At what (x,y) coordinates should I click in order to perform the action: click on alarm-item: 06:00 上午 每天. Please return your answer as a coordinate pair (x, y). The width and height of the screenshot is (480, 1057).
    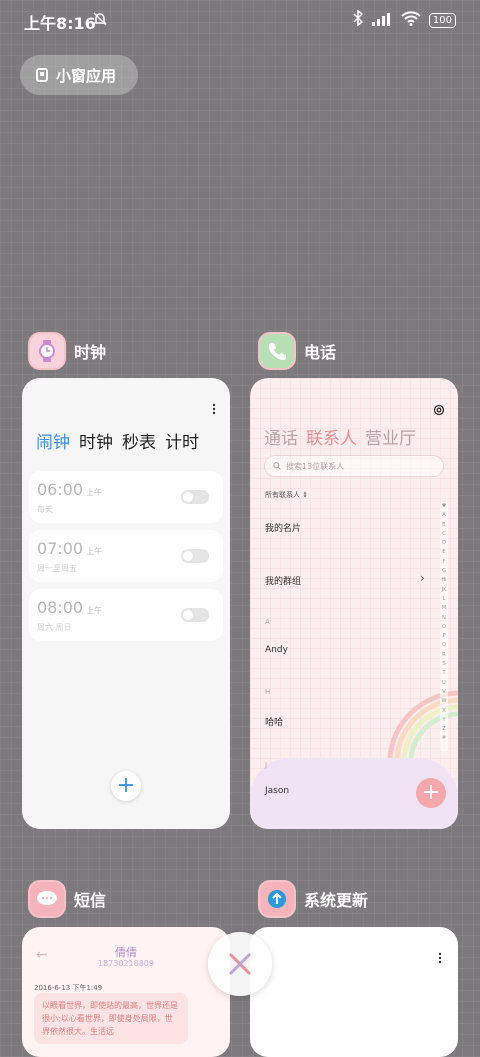
    Looking at the image, I should click on (126, 497).